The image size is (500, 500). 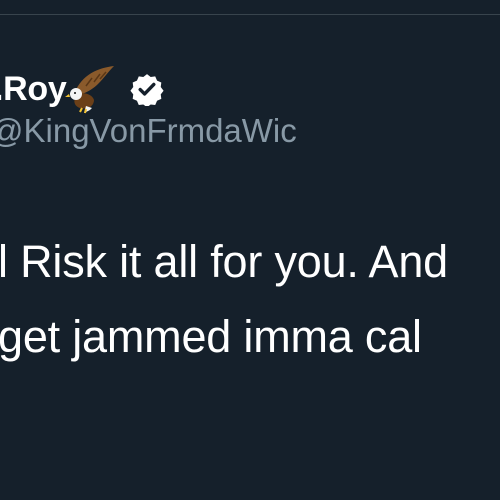 I want to click on divider, so click(x=250, y=14).